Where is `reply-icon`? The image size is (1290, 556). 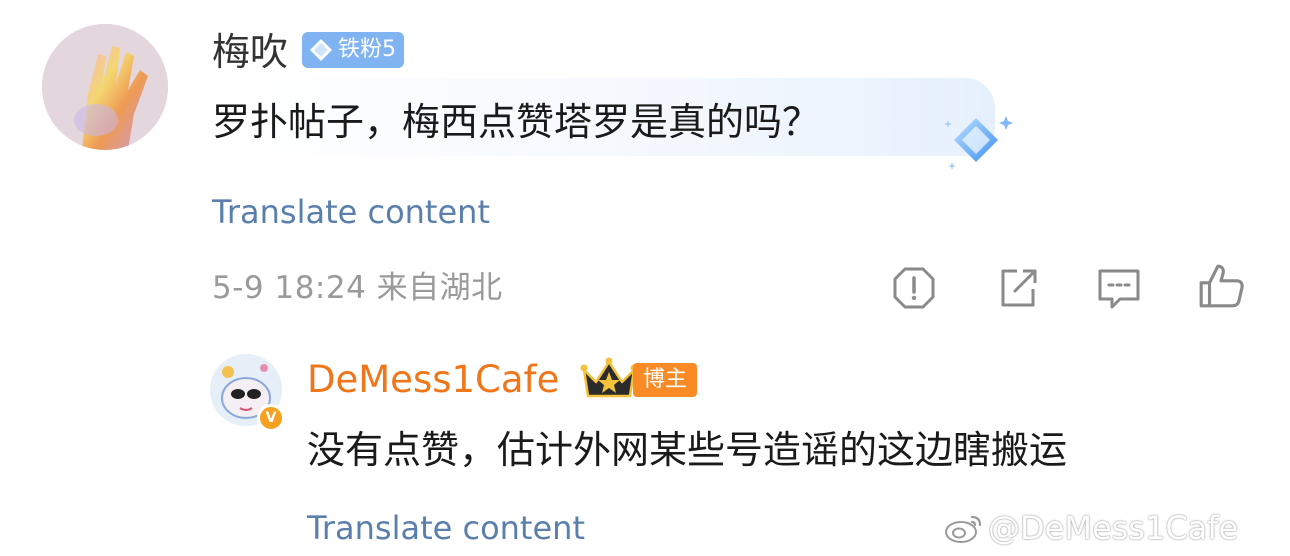 reply-icon is located at coordinates (1119, 288).